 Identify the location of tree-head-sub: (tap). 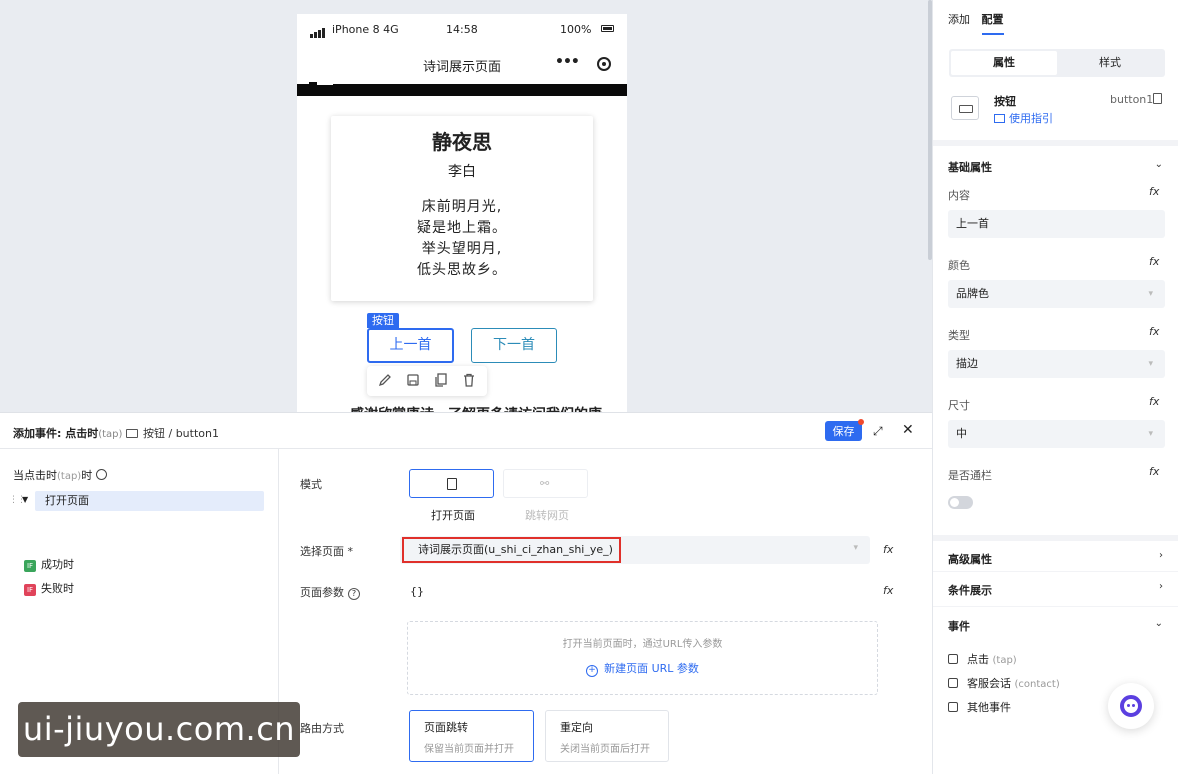
(69, 476).